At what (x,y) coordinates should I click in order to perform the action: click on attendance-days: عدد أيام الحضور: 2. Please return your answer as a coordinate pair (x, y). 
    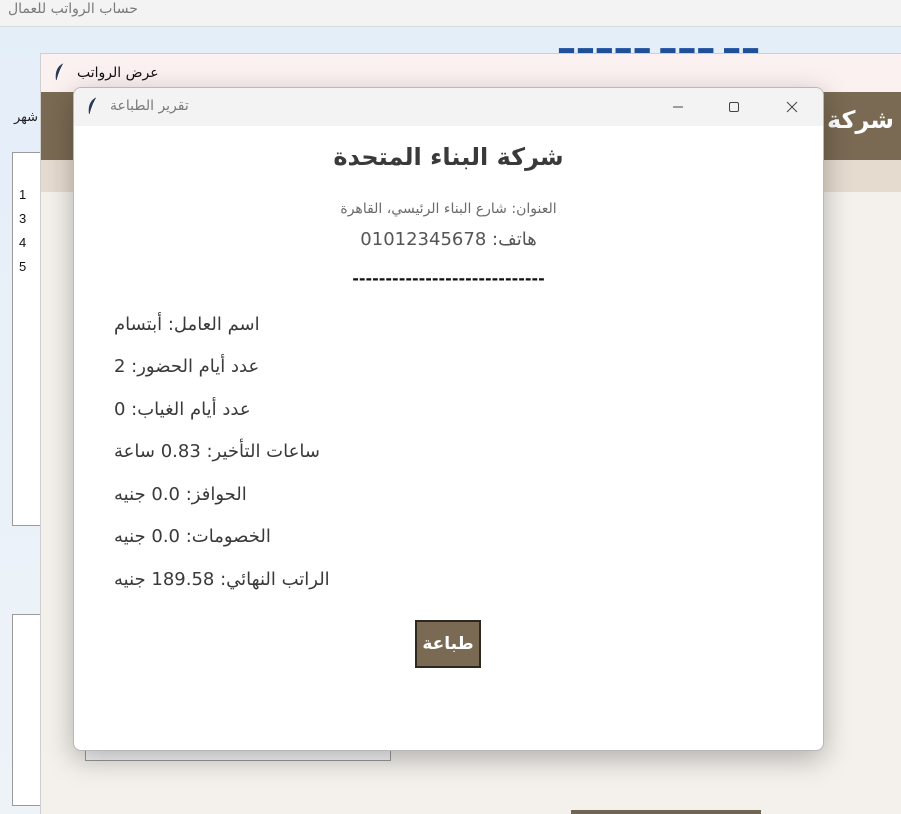
    Looking at the image, I should click on (187, 366).